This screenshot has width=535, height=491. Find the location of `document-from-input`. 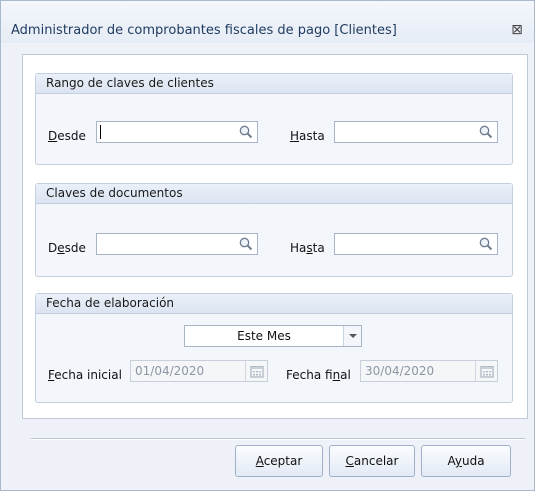

document-from-input is located at coordinates (177, 244).